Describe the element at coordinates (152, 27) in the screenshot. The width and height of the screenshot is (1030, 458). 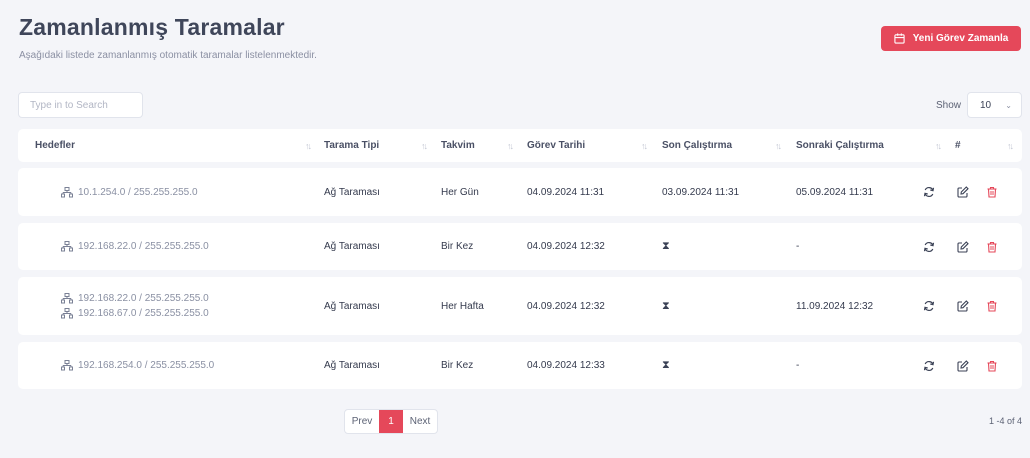
I see `page-title: Zamanlanmış Taramalar` at that location.